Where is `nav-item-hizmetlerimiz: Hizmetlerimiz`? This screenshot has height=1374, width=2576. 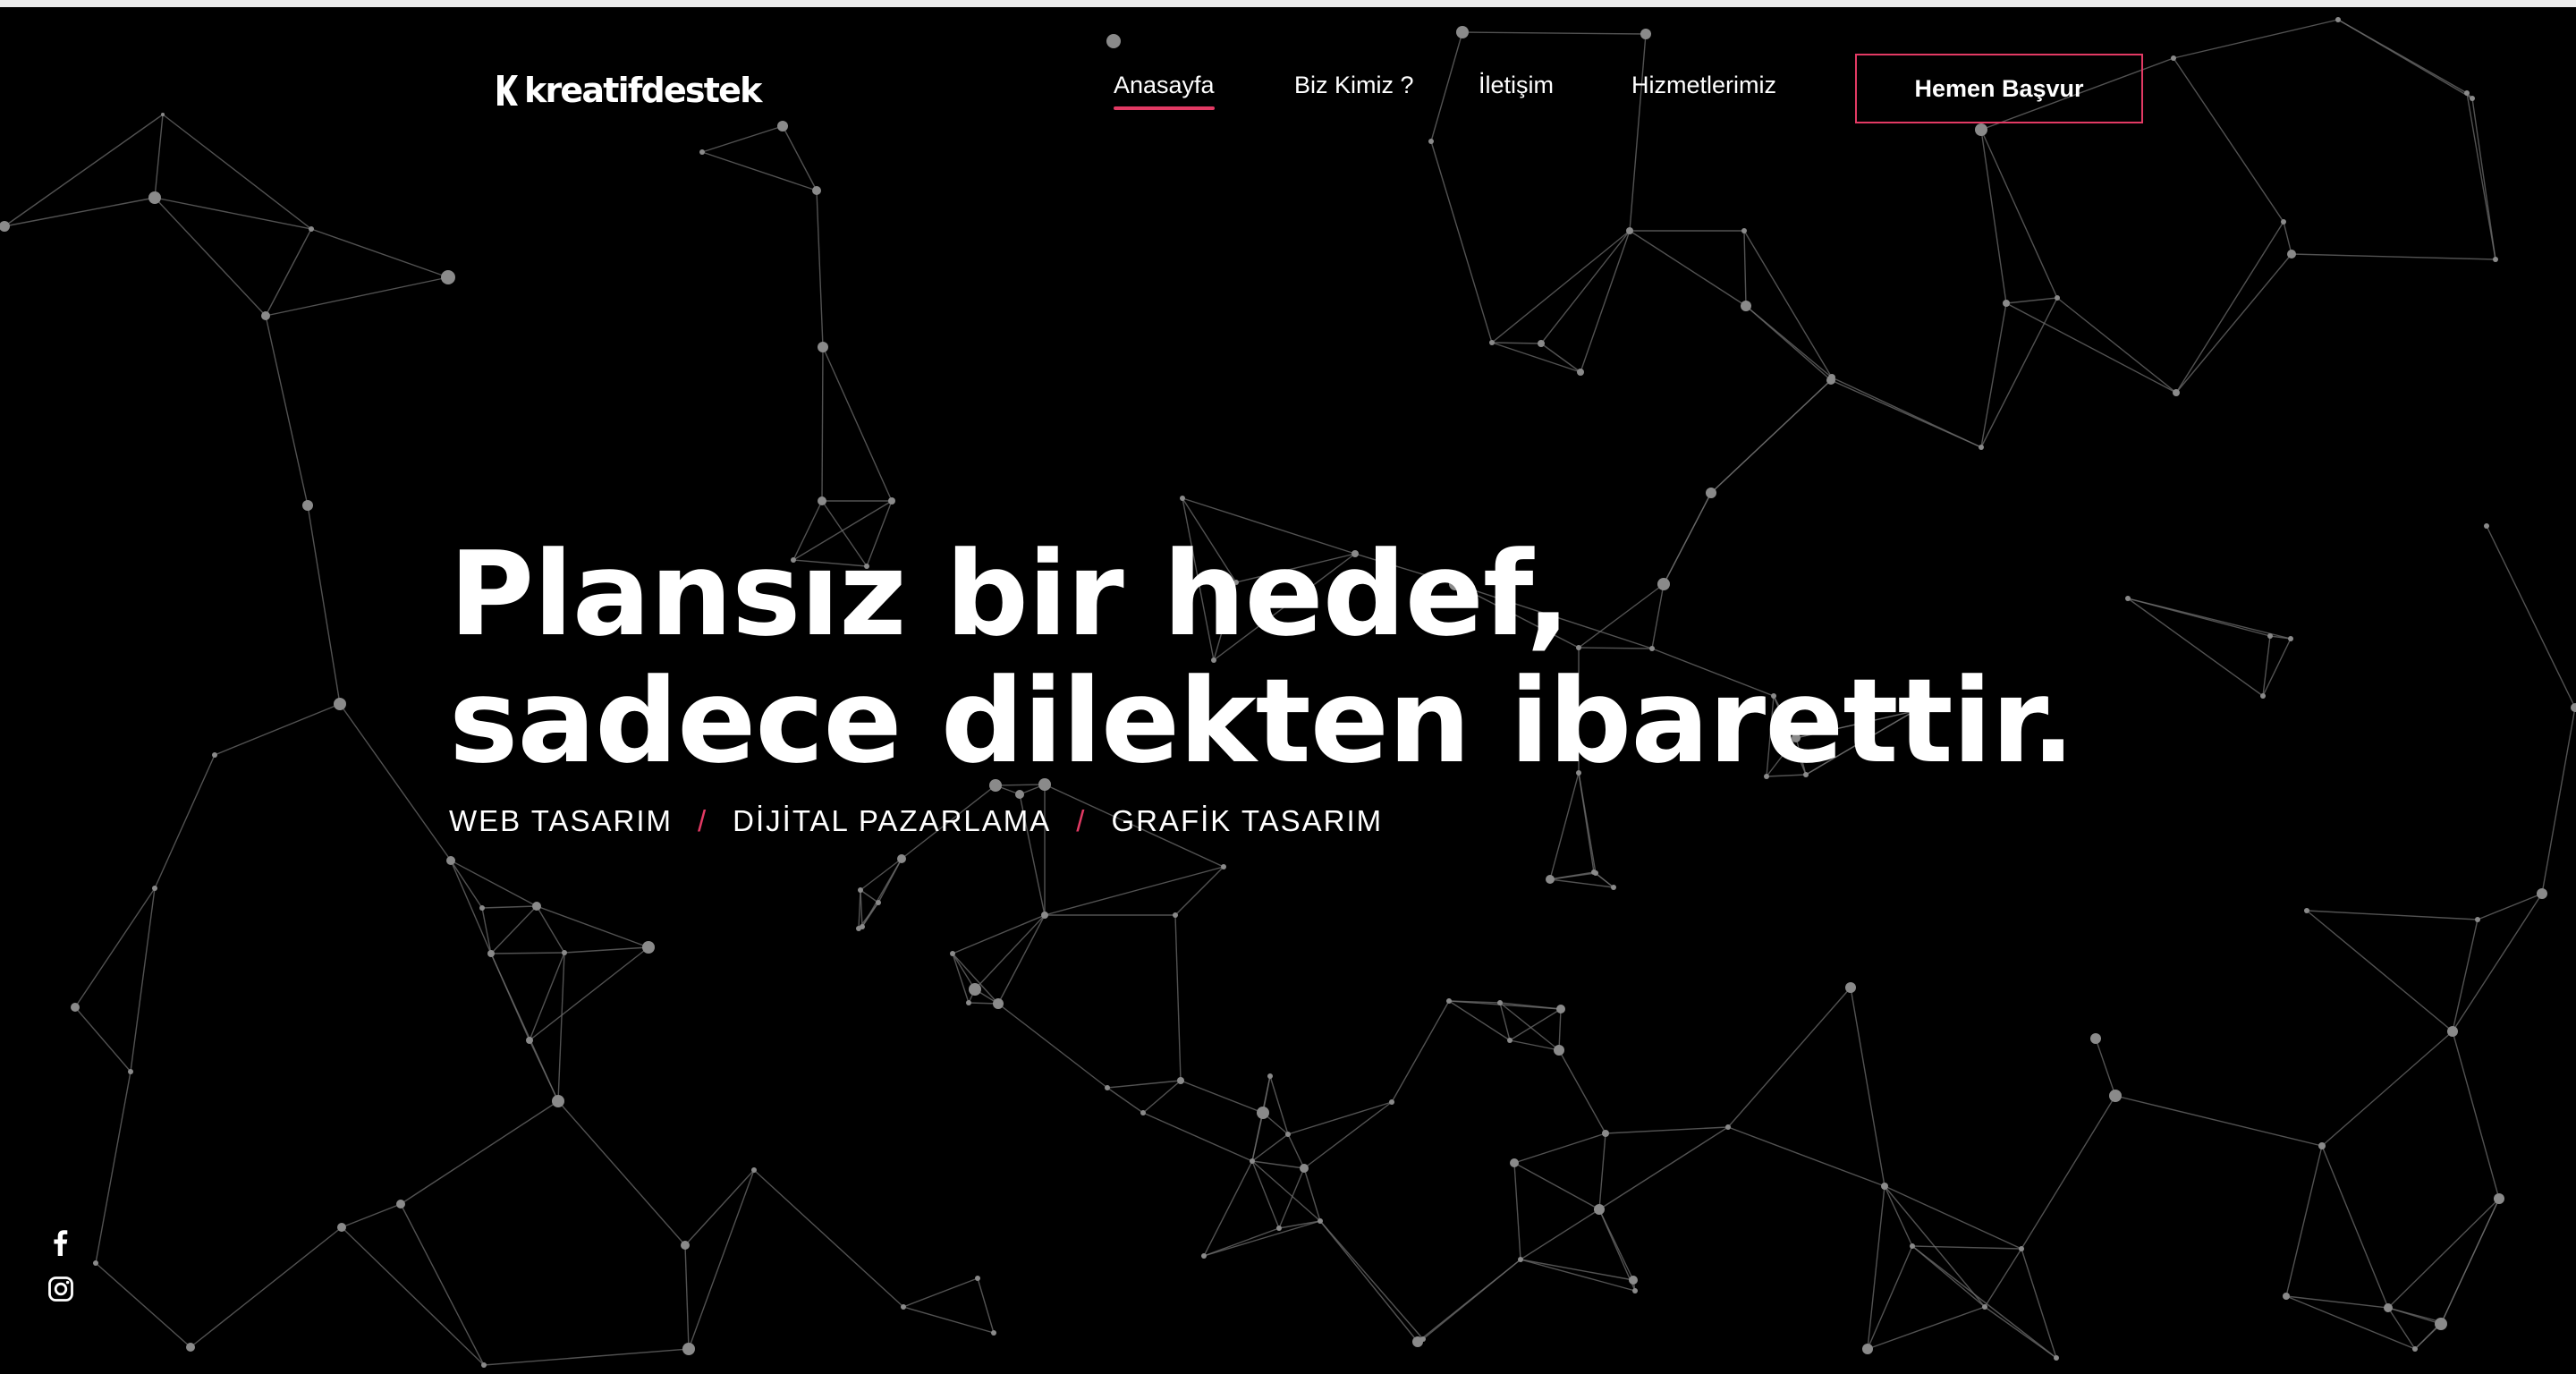
nav-item-hizmetlerimiz: Hizmetlerimiz is located at coordinates (1703, 85).